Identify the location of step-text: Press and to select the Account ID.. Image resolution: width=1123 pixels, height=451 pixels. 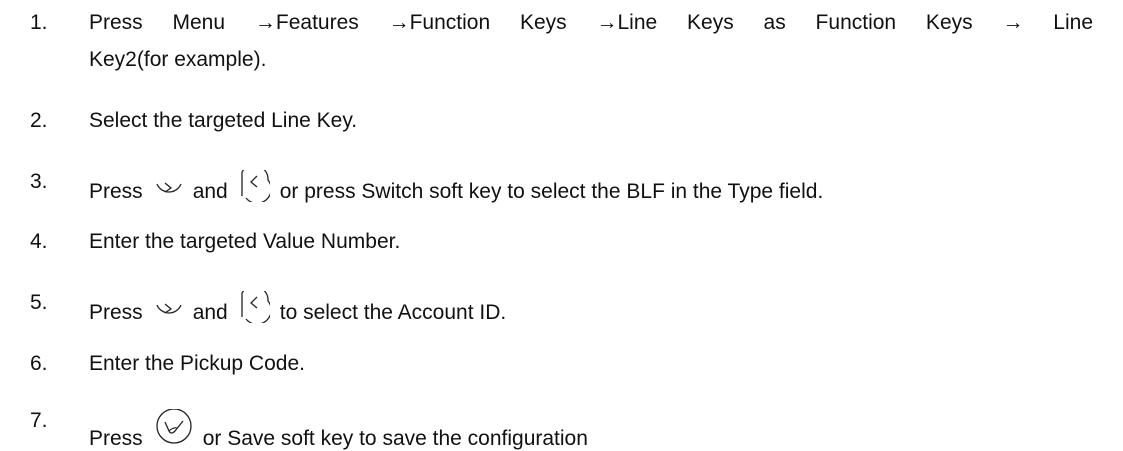
(297, 308).